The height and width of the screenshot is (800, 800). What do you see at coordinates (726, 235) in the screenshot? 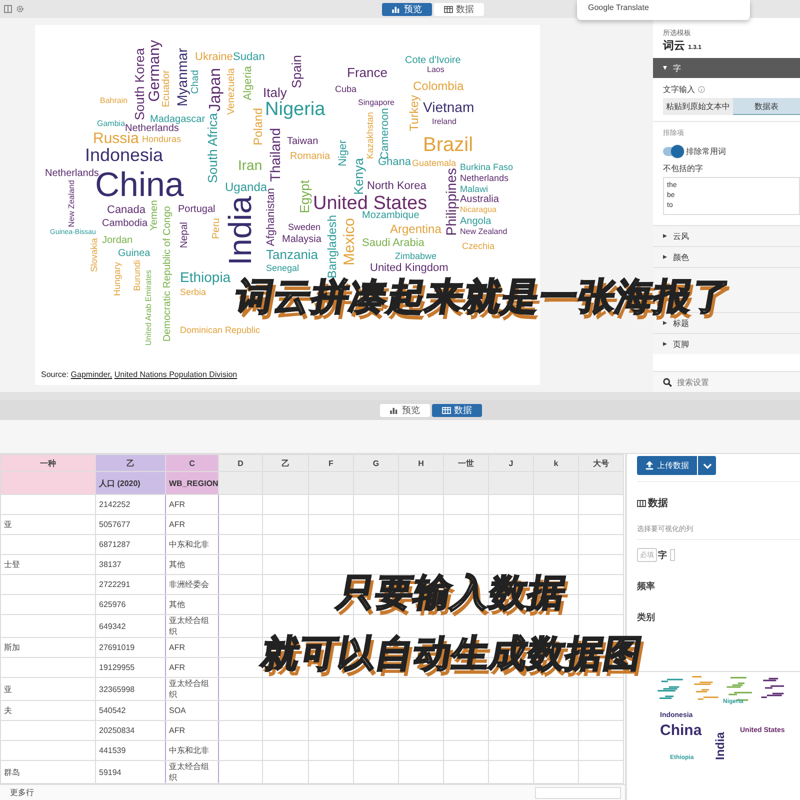
I see `settings-section: 云风` at bounding box center [726, 235].